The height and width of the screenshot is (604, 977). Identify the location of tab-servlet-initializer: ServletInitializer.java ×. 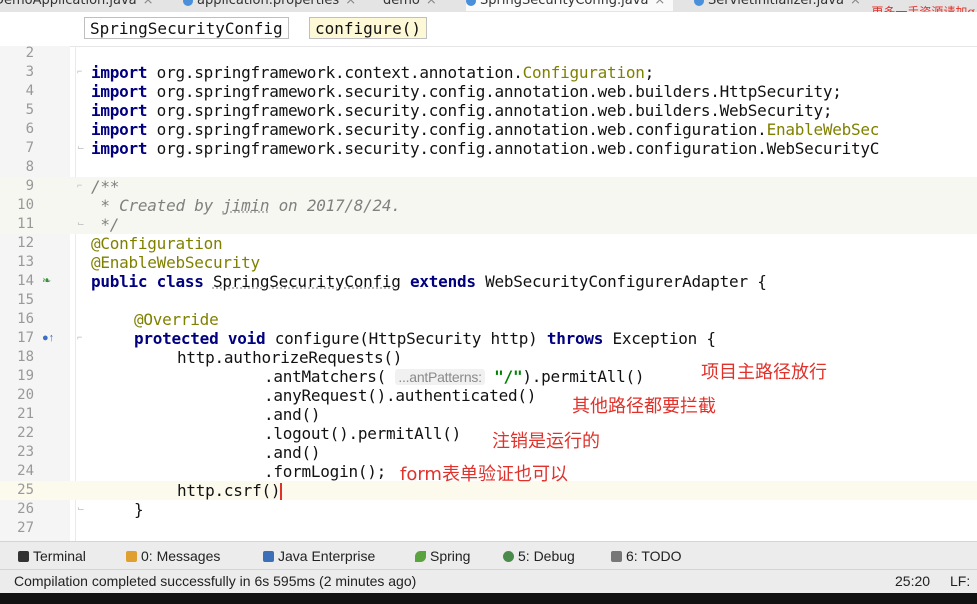
(777, 5).